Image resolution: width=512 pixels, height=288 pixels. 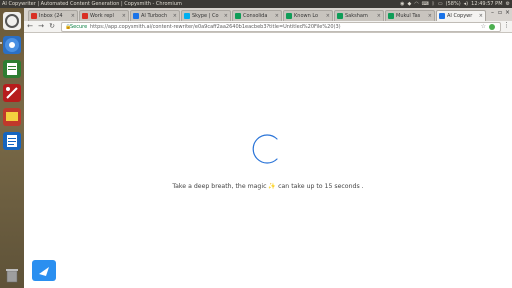 What do you see at coordinates (136, 16) in the screenshot?
I see `site-icon` at bounding box center [136, 16].